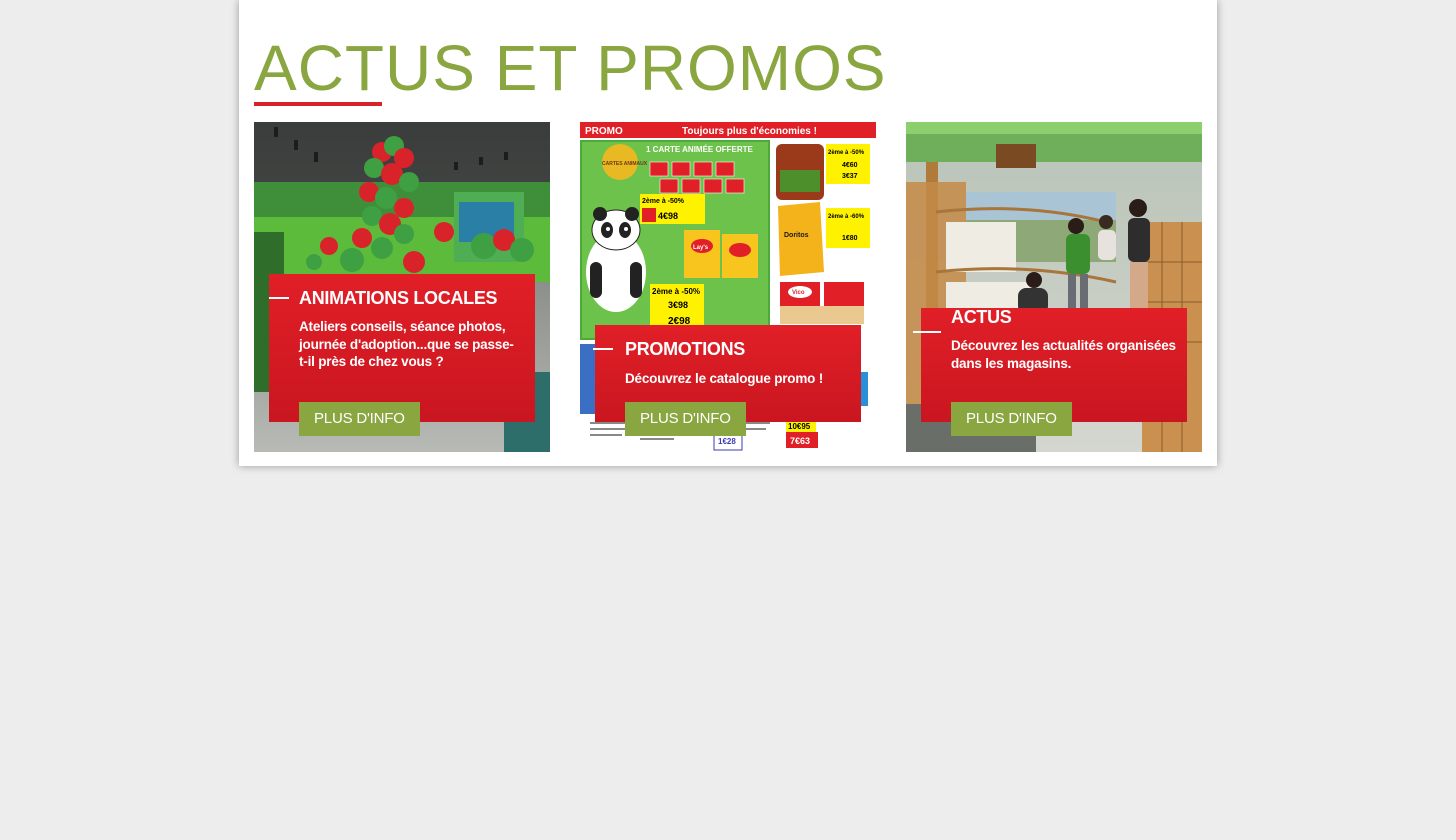 Image resolution: width=1456 pixels, height=840 pixels. Describe the element at coordinates (749, 131) in the screenshot. I see `flyer-banner-right: Toujours plus d'économies !` at that location.